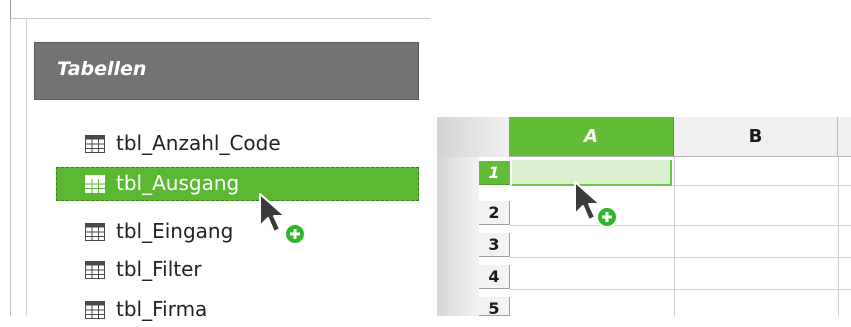 Image resolution: width=851 pixels, height=327 pixels. What do you see at coordinates (756, 137) in the screenshot?
I see `column-header-b: B` at bounding box center [756, 137].